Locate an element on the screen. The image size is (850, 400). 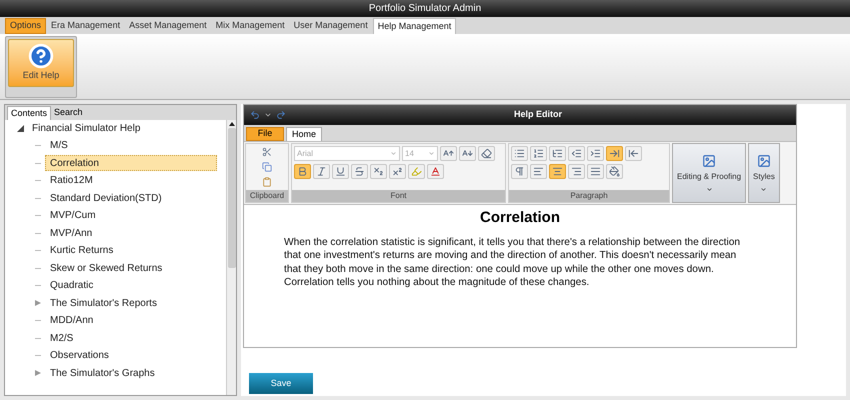
tree-item: M/S is located at coordinates (59, 146).